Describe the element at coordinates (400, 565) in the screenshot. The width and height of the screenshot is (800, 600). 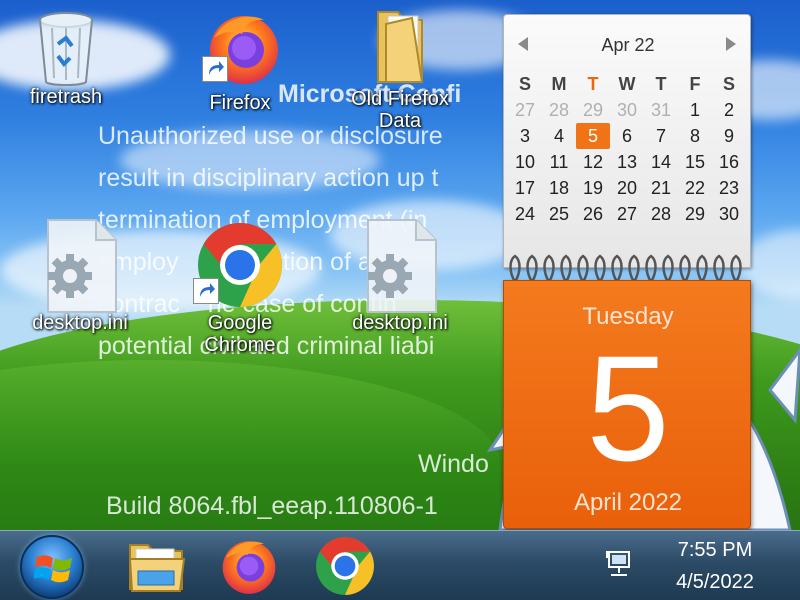
I see `taskbar: 7:55 PM 4/5/2022` at that location.